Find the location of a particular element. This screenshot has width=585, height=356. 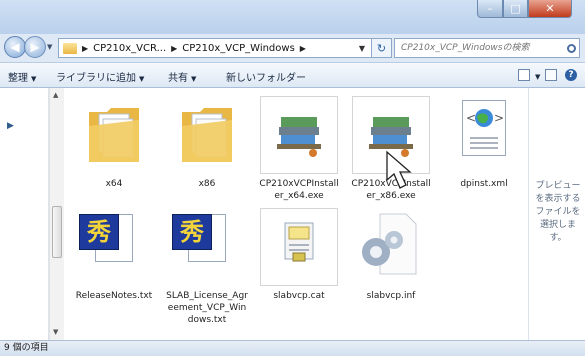

new-folder-label: 新しいフォルダー is located at coordinates (266, 78).